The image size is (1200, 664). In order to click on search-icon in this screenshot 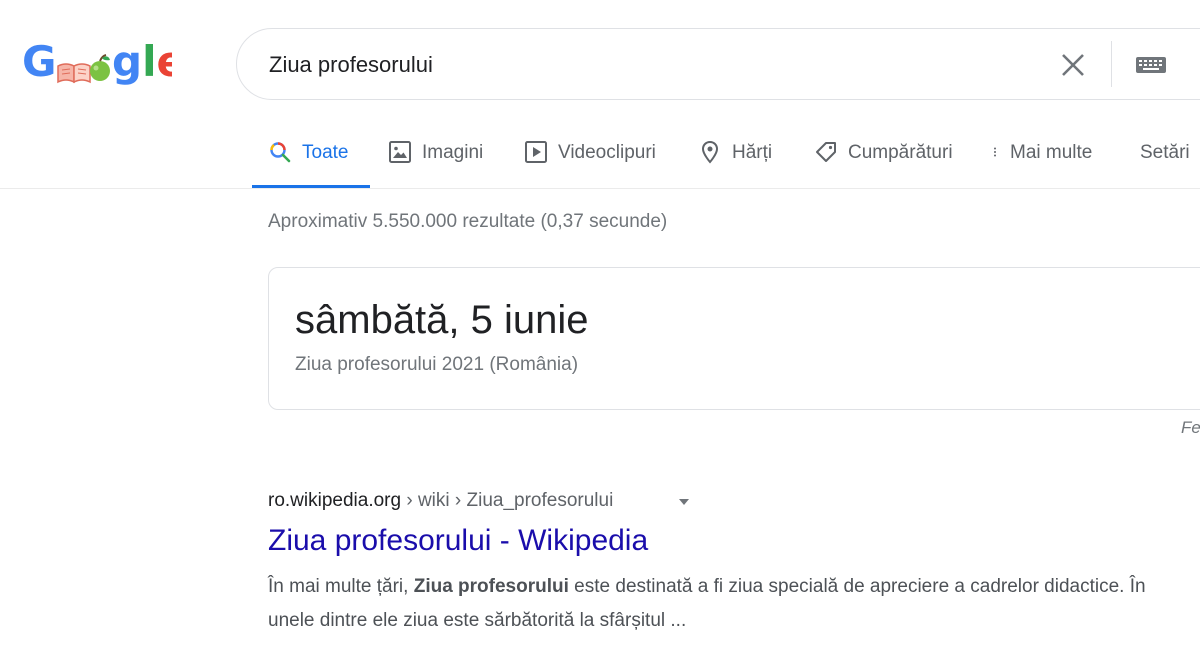, I will do `click(280, 152)`.